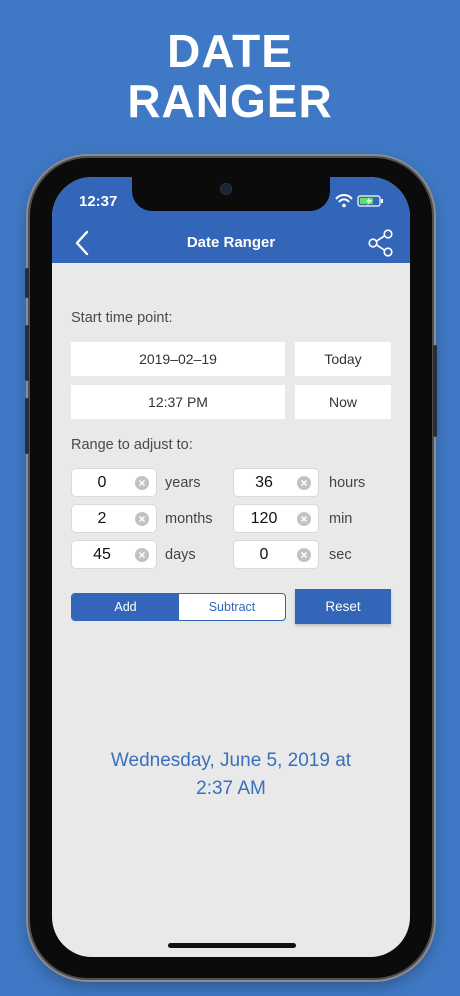  What do you see at coordinates (178, 402) in the screenshot?
I see `start-time-field: 12:37 PM` at bounding box center [178, 402].